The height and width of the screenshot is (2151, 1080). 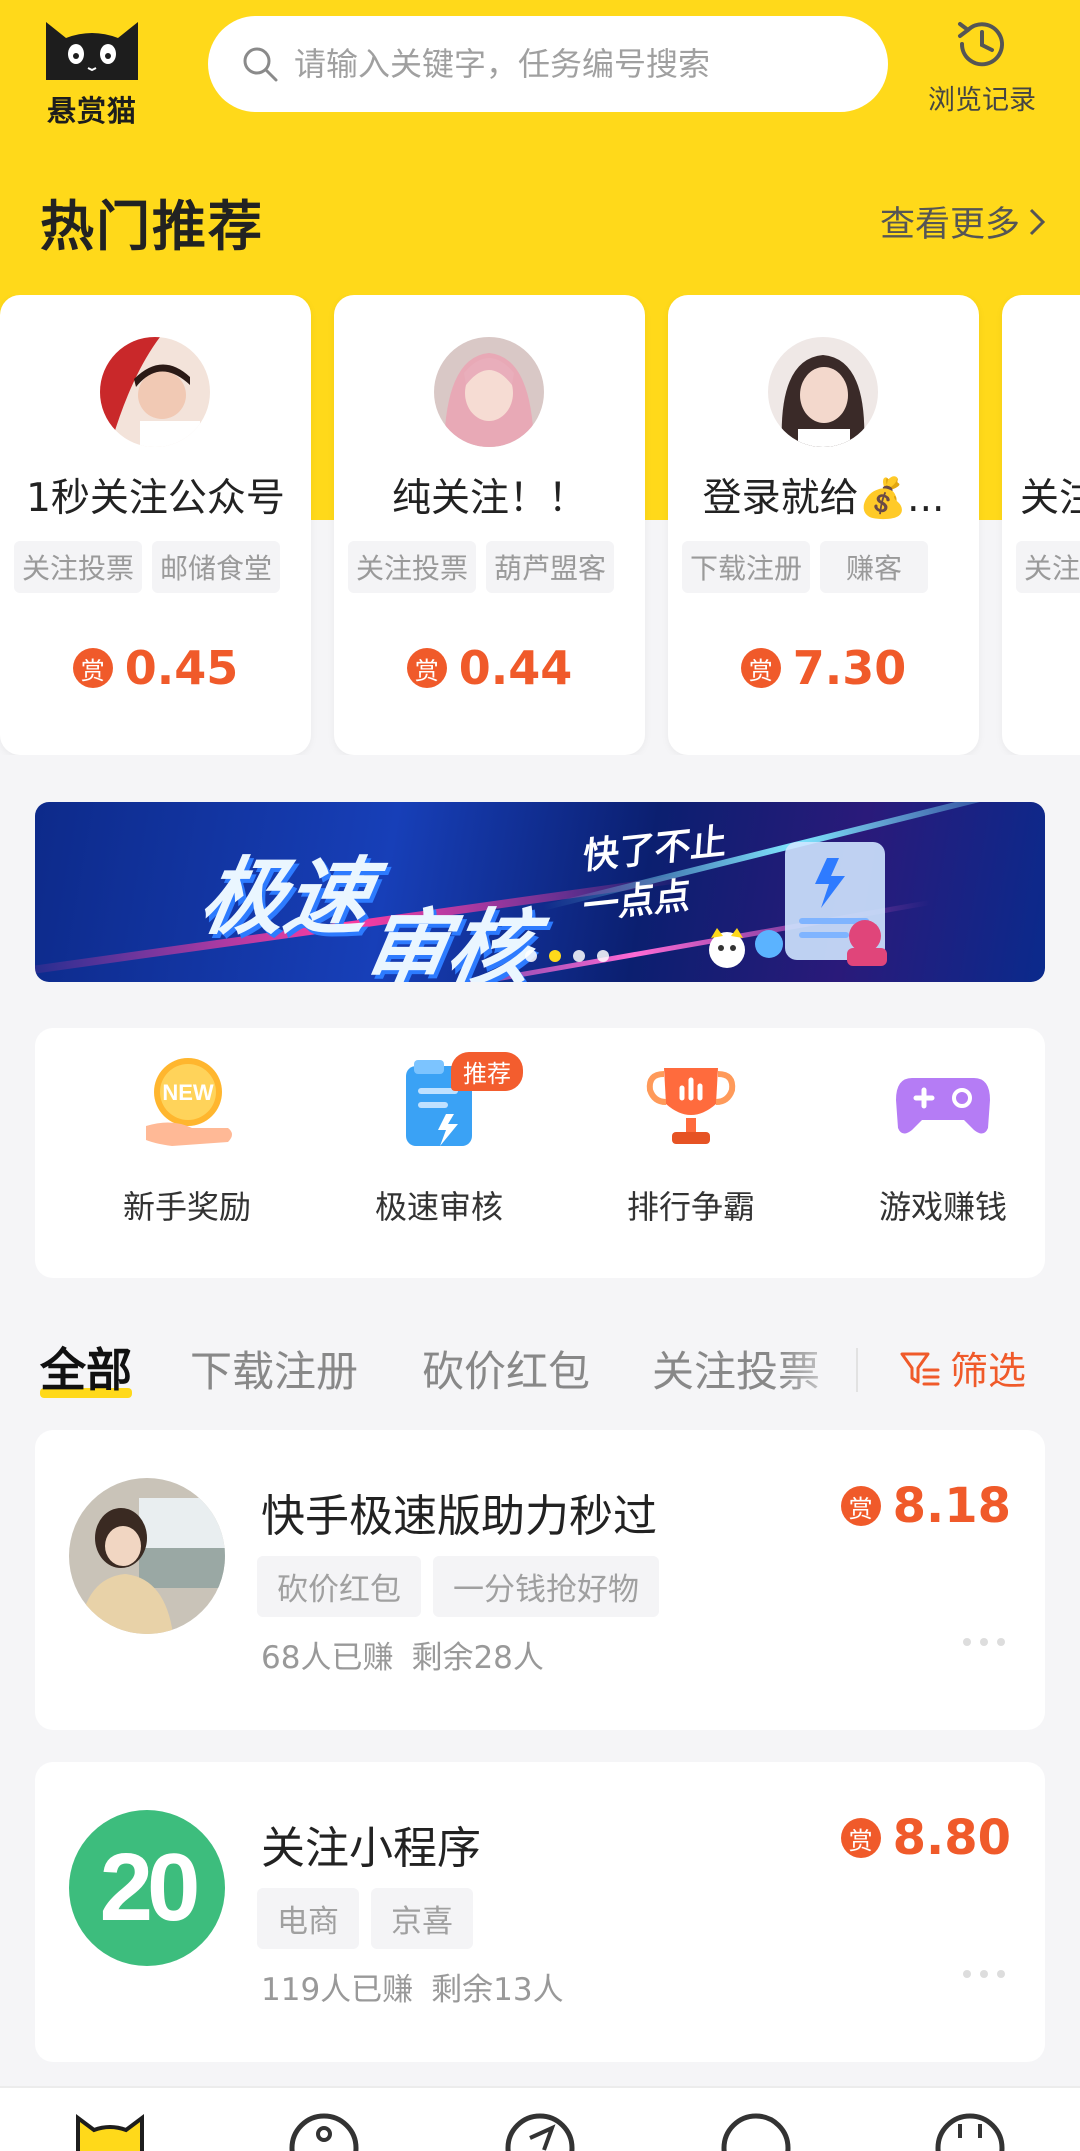 What do you see at coordinates (422, 1918) in the screenshot?
I see `tag: 京喜` at bounding box center [422, 1918].